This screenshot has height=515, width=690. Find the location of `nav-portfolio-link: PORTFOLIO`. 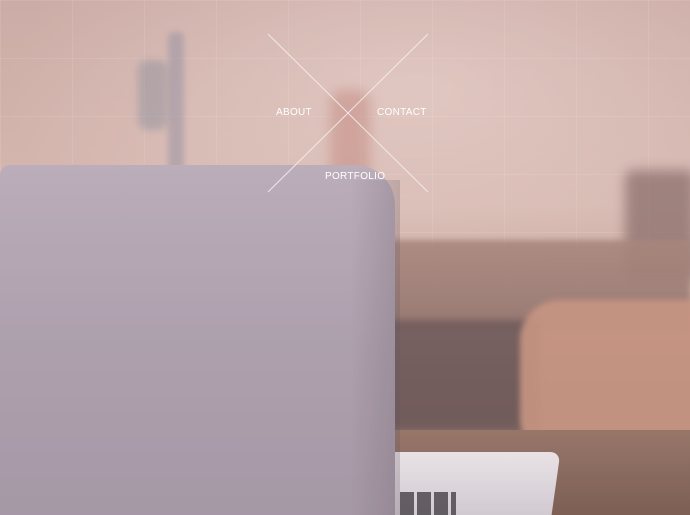

nav-portfolio-link: PORTFOLIO is located at coordinates (355, 176).